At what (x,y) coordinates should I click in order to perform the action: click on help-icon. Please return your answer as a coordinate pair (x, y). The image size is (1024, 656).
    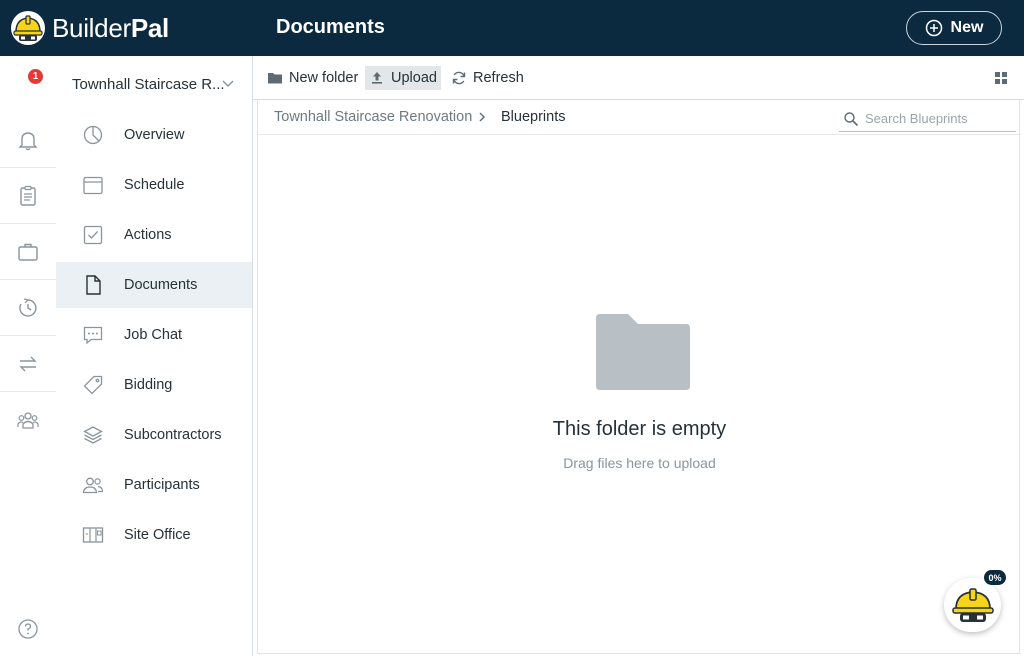
    Looking at the image, I should click on (28, 629).